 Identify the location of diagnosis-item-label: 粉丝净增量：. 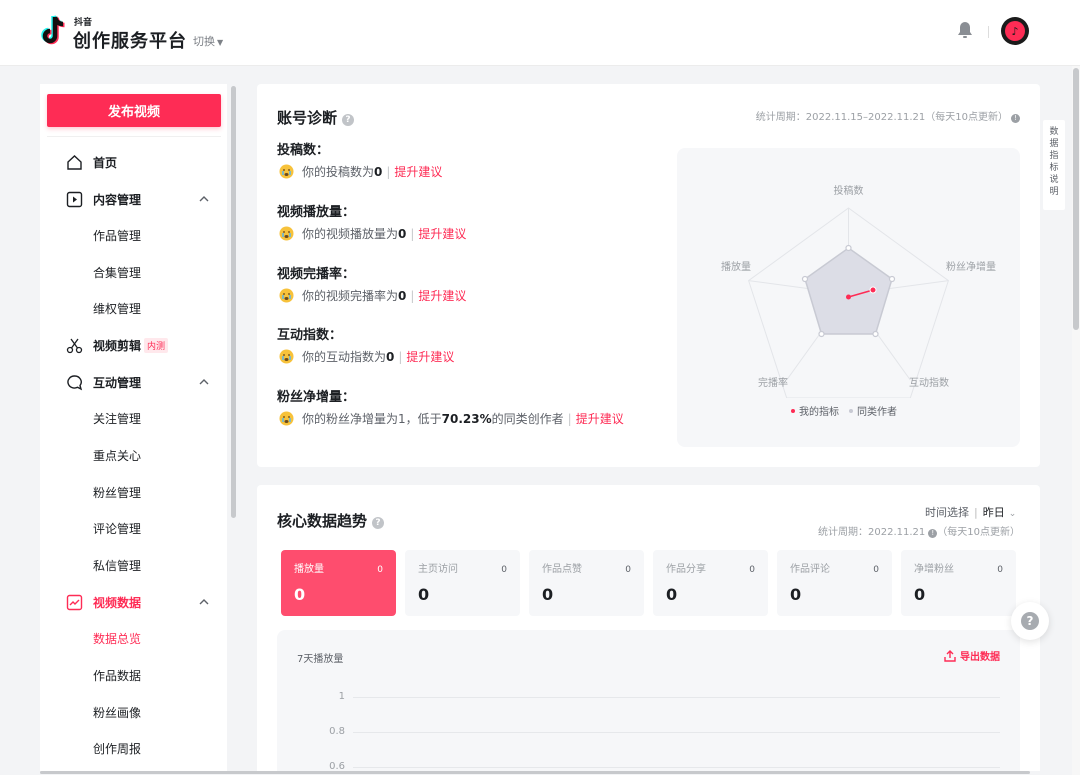
(316, 397).